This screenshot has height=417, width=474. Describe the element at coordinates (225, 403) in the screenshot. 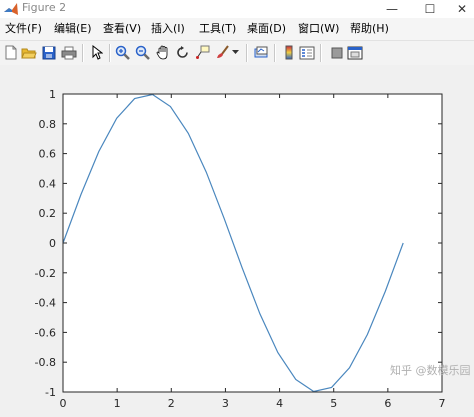

I see `x-tick-label: 3` at that location.